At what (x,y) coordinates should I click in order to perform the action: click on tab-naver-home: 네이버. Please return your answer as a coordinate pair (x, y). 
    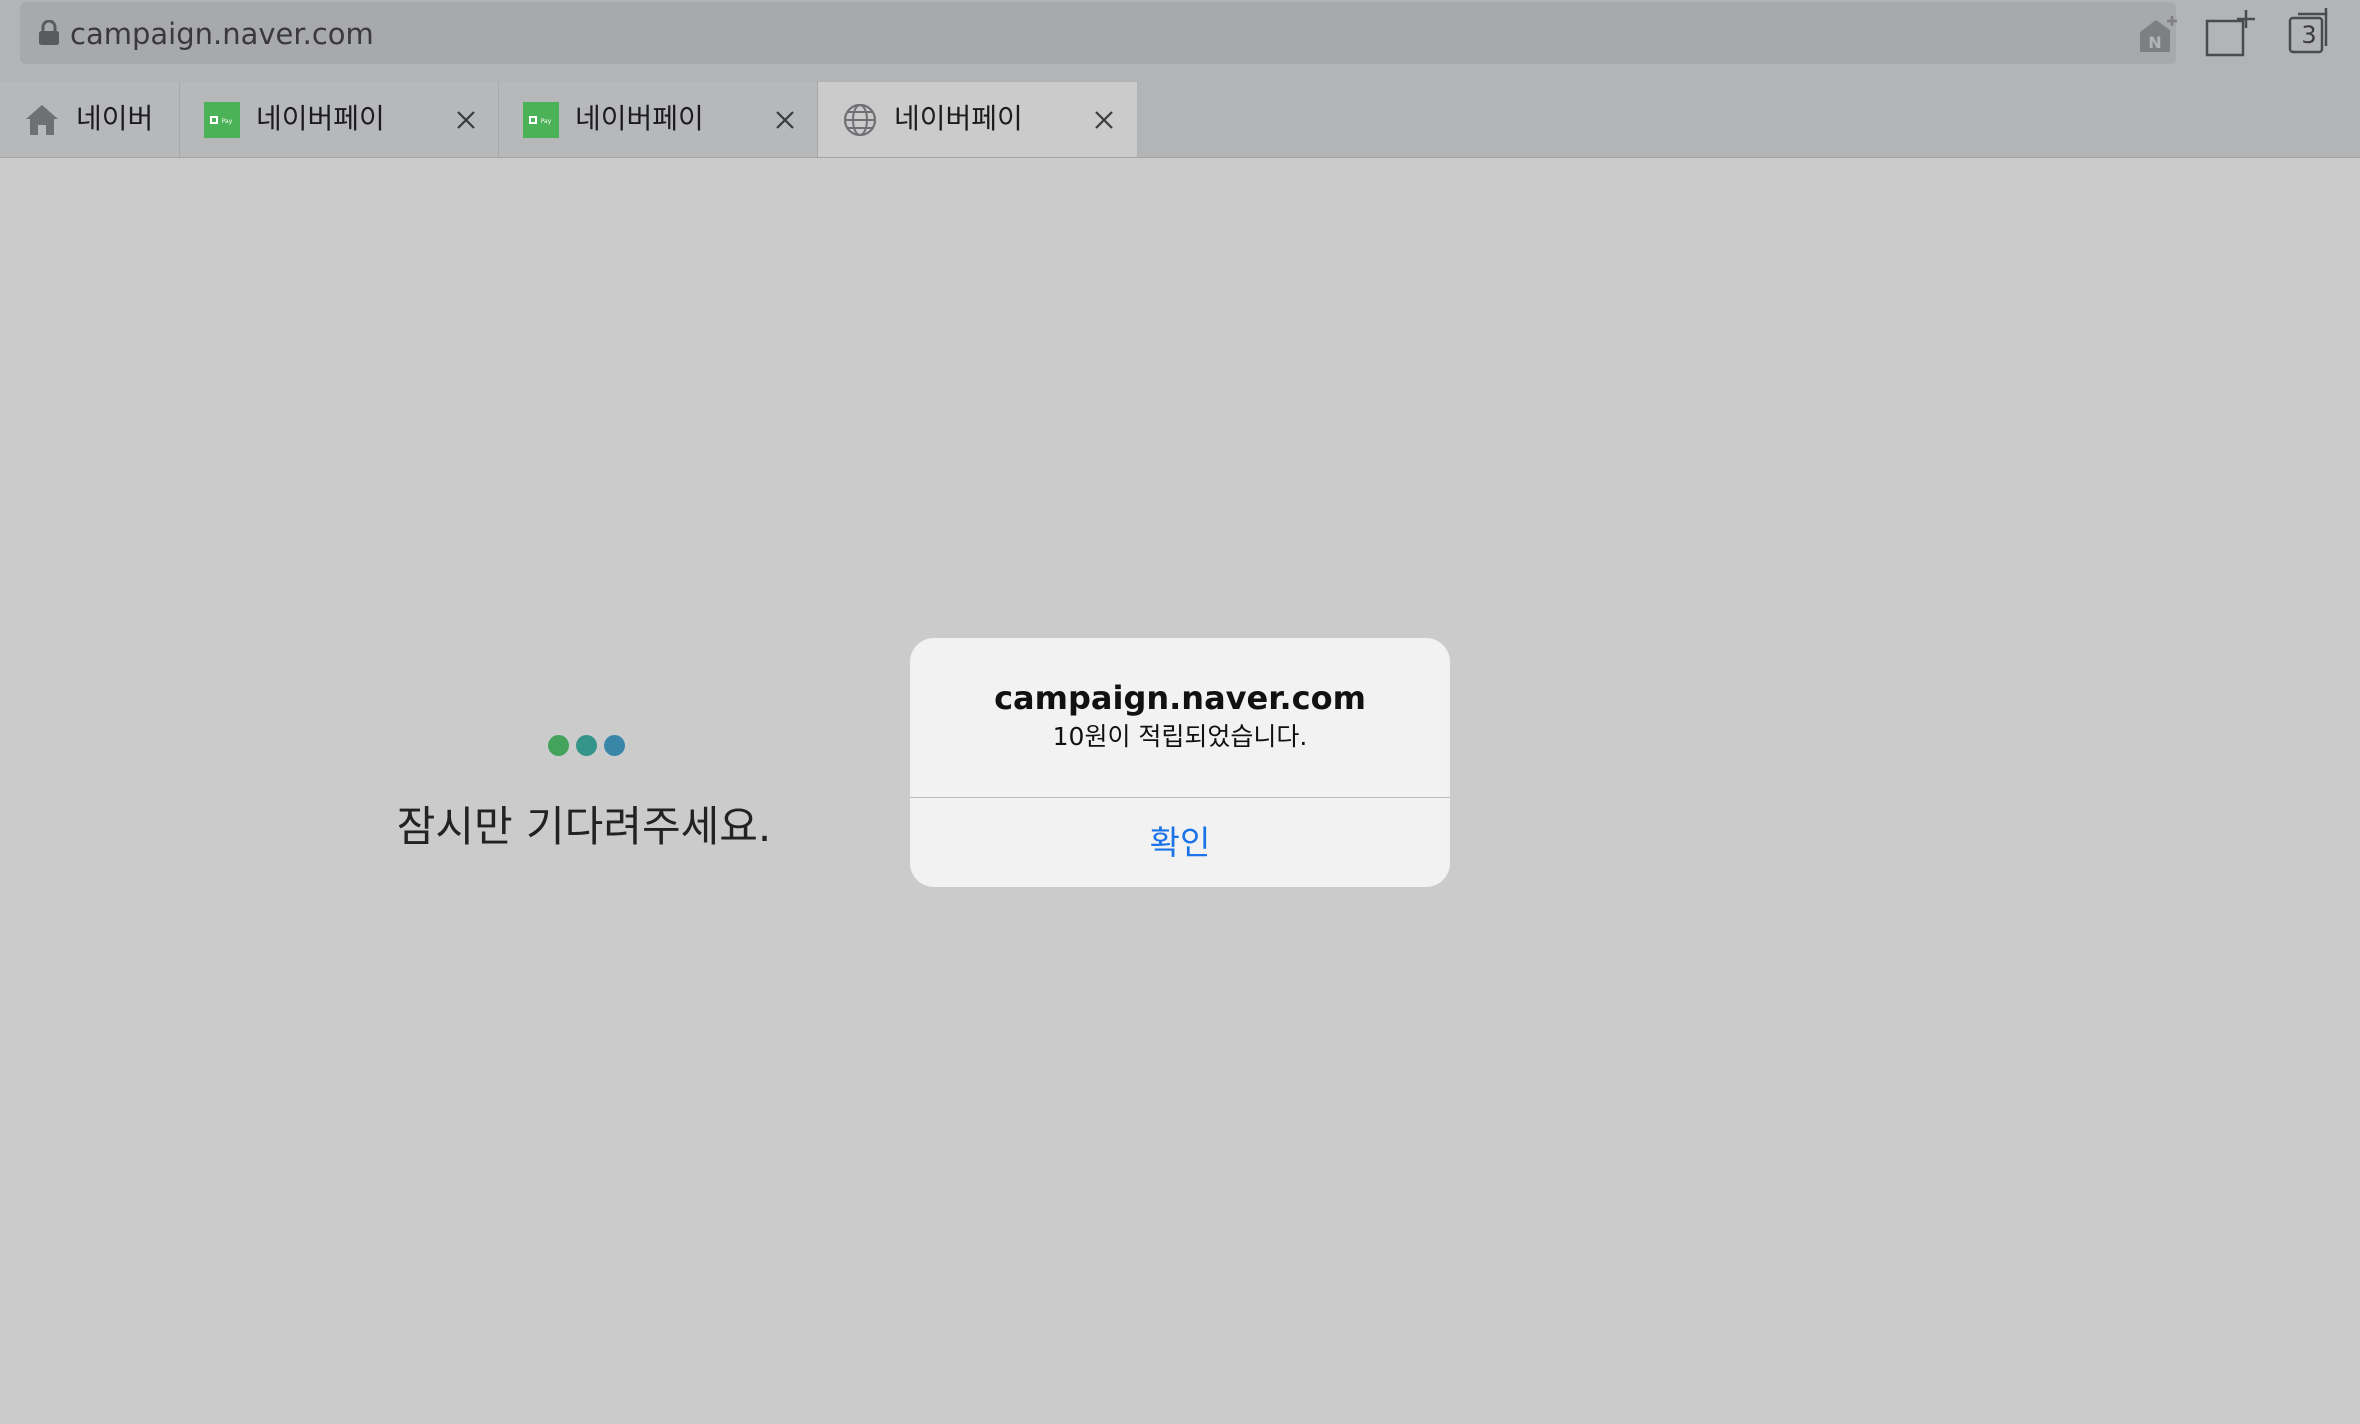
    Looking at the image, I should click on (90, 119).